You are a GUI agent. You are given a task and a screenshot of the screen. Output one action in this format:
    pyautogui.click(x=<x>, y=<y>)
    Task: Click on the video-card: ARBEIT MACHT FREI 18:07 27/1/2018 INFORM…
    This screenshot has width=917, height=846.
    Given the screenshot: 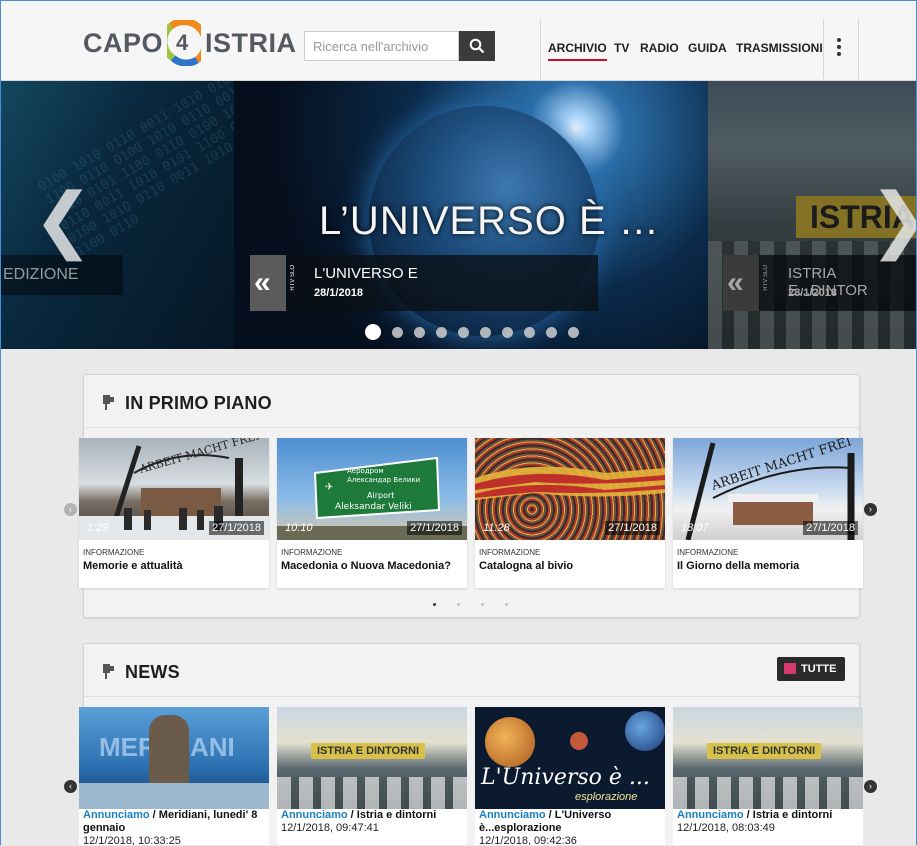 What is the action you would take?
    pyautogui.click(x=768, y=513)
    